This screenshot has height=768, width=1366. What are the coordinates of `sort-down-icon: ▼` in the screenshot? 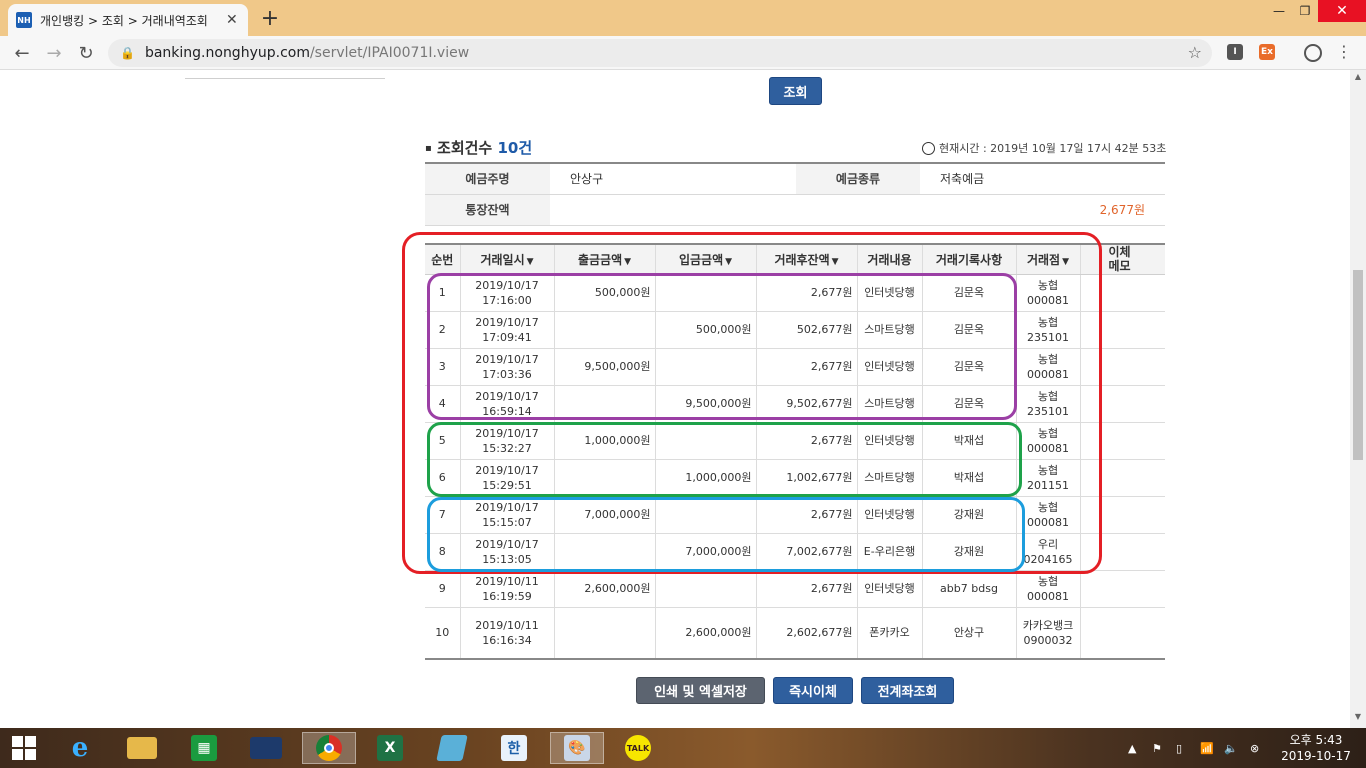 It's located at (1066, 261).